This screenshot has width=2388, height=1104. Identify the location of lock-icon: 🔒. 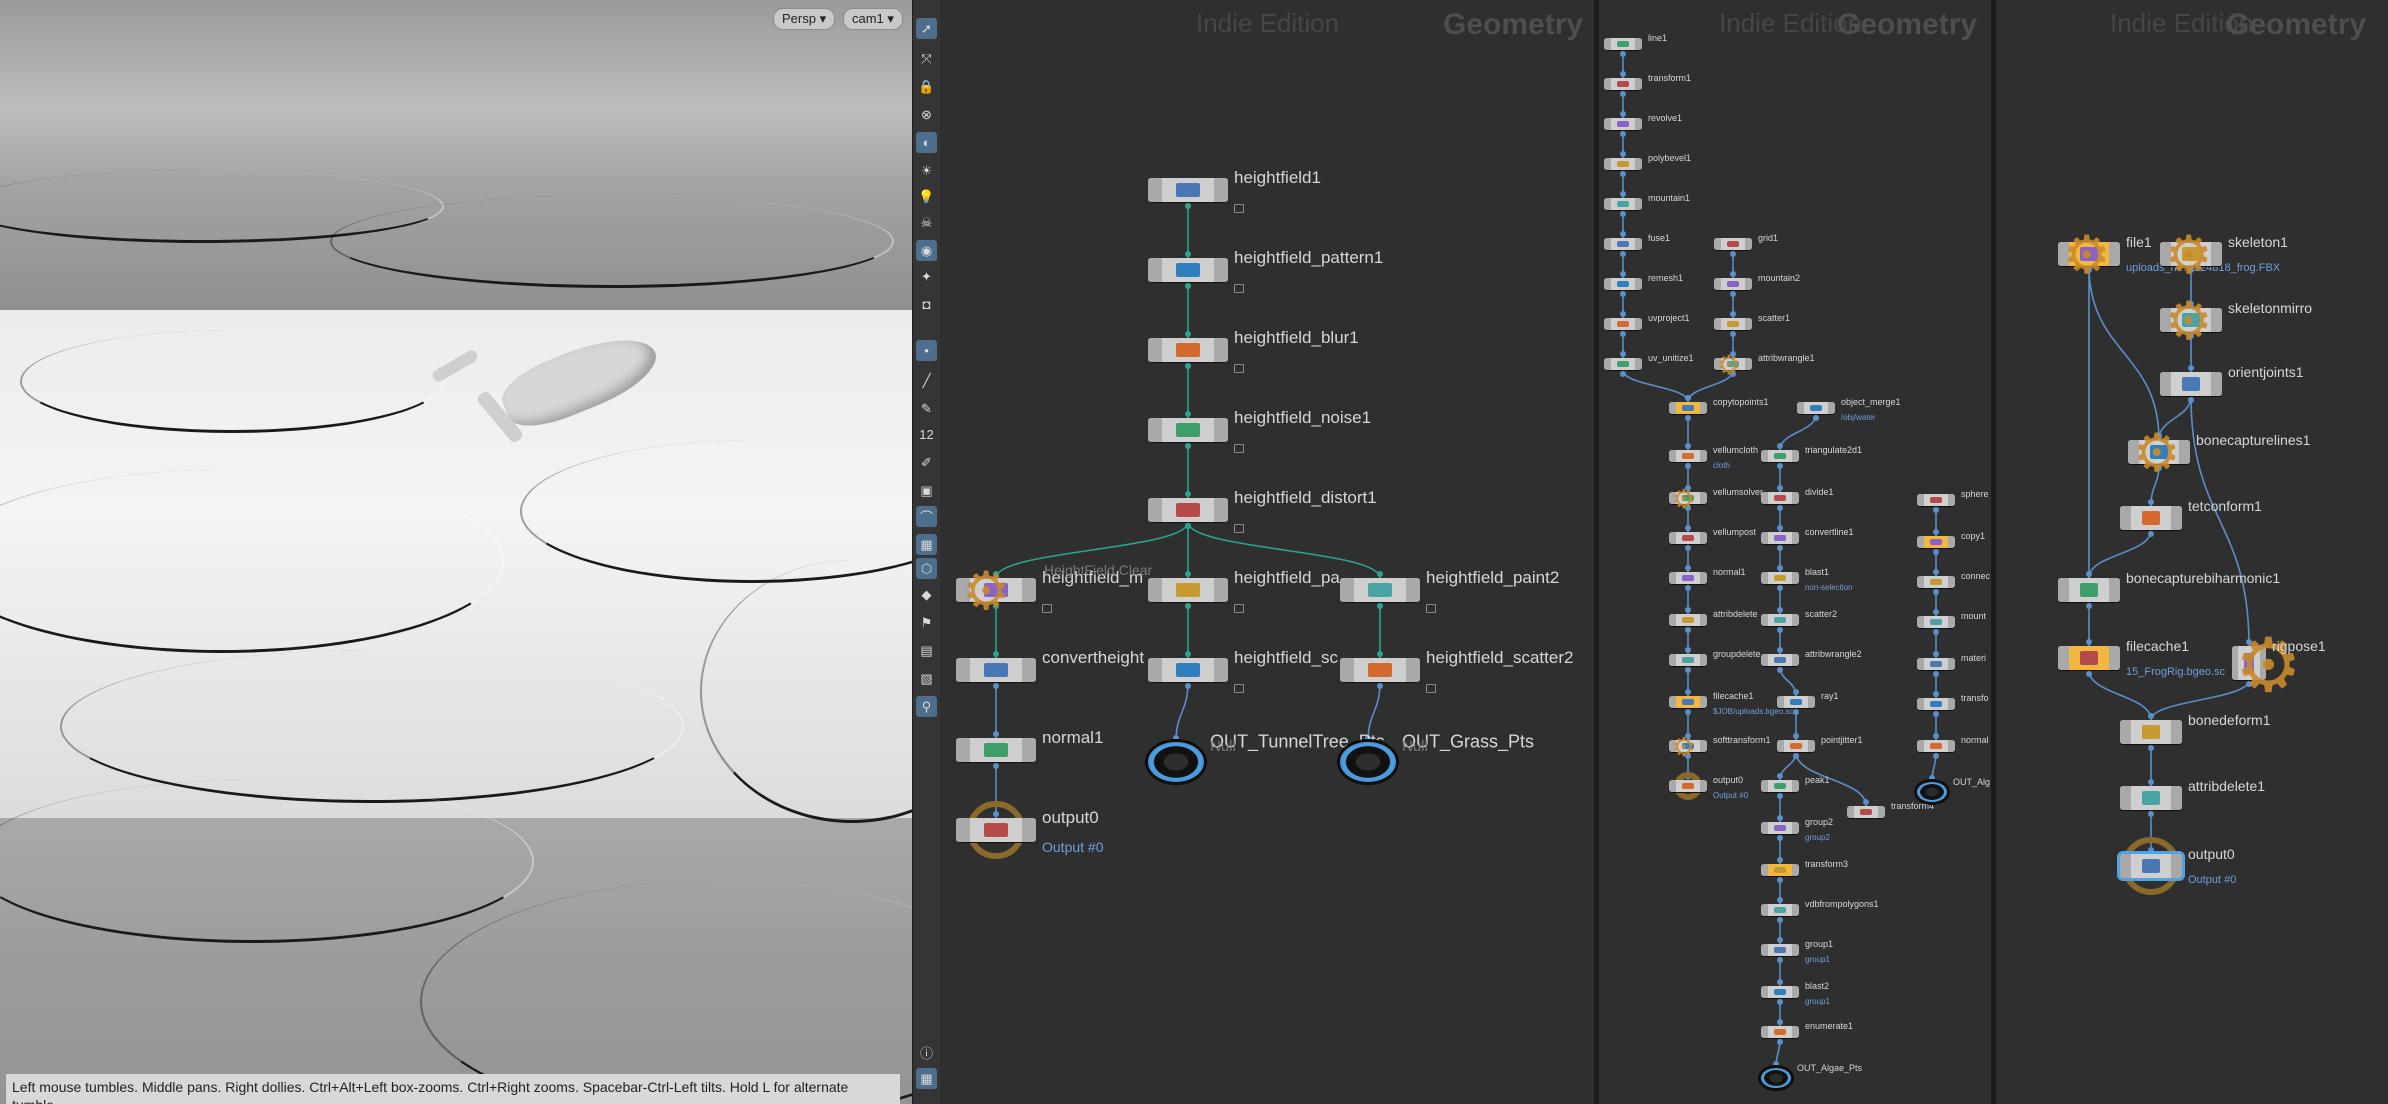
(926, 86).